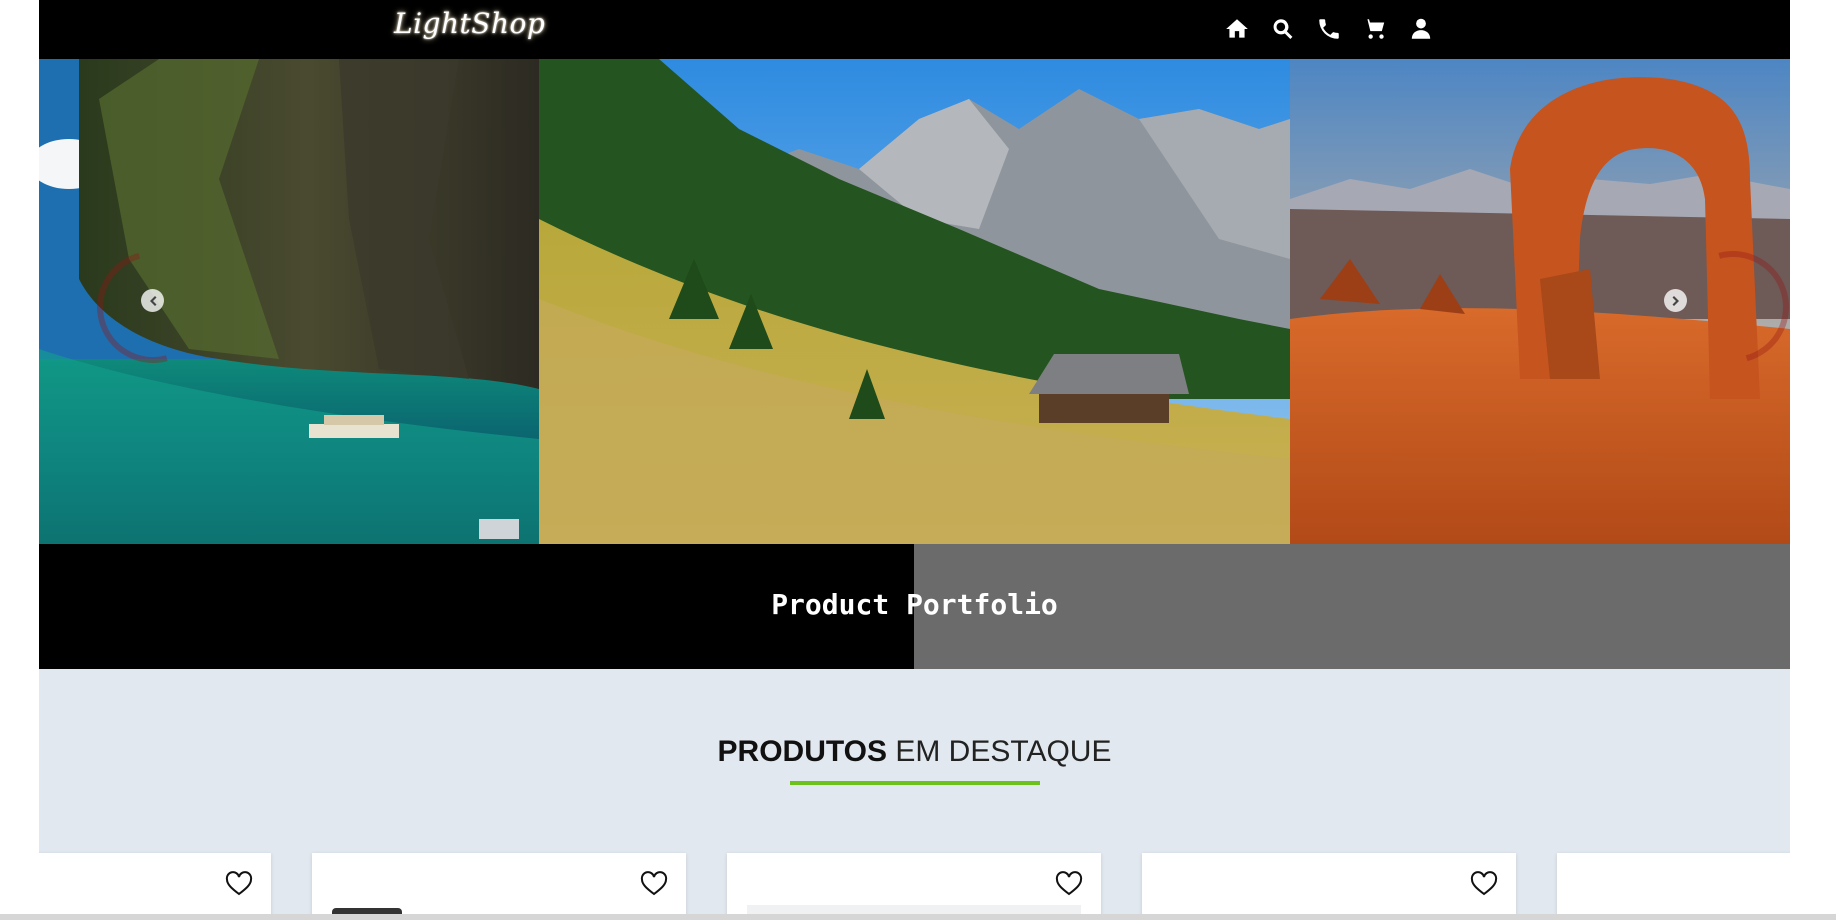 This screenshot has width=1836, height=920. I want to click on chevron-left-icon, so click(152, 300).